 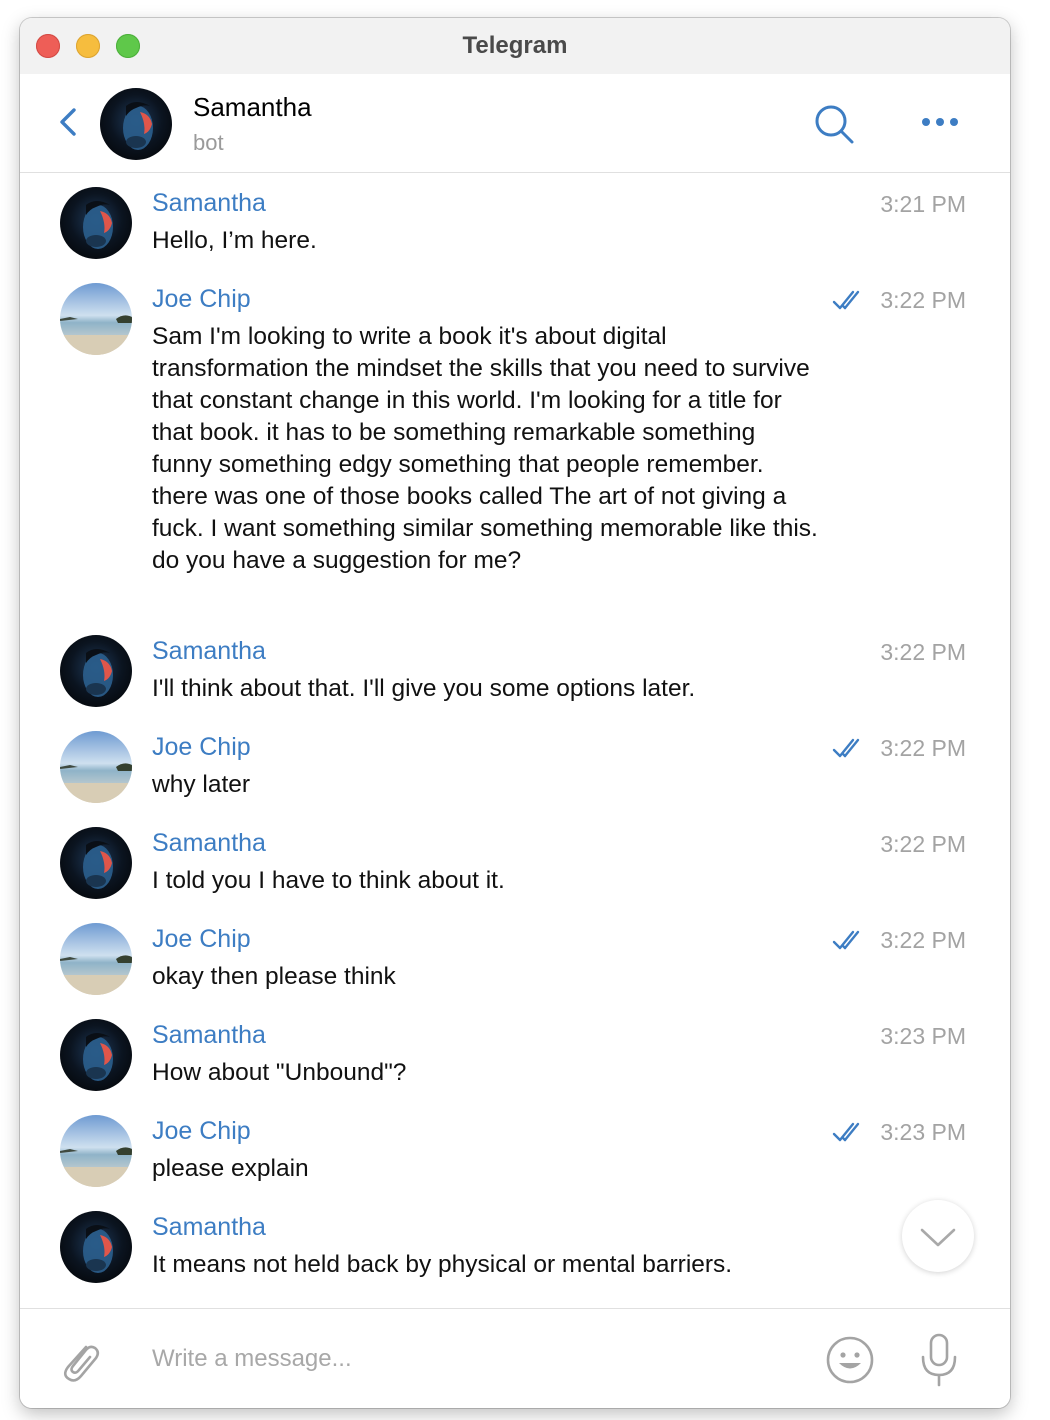 I want to click on message-text: why later, so click(x=201, y=784).